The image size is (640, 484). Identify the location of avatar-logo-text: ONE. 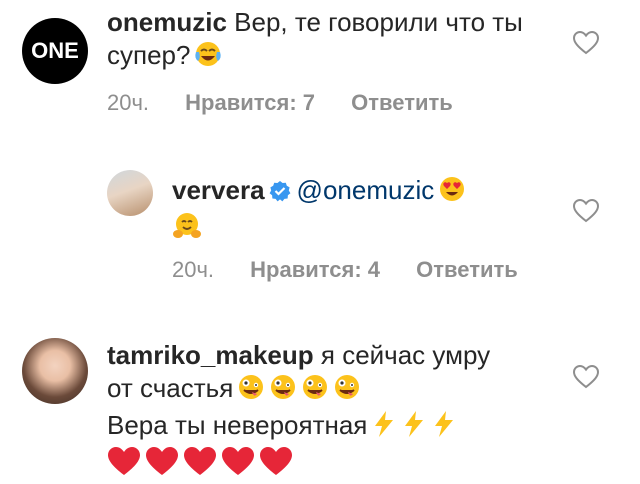
(55, 50).